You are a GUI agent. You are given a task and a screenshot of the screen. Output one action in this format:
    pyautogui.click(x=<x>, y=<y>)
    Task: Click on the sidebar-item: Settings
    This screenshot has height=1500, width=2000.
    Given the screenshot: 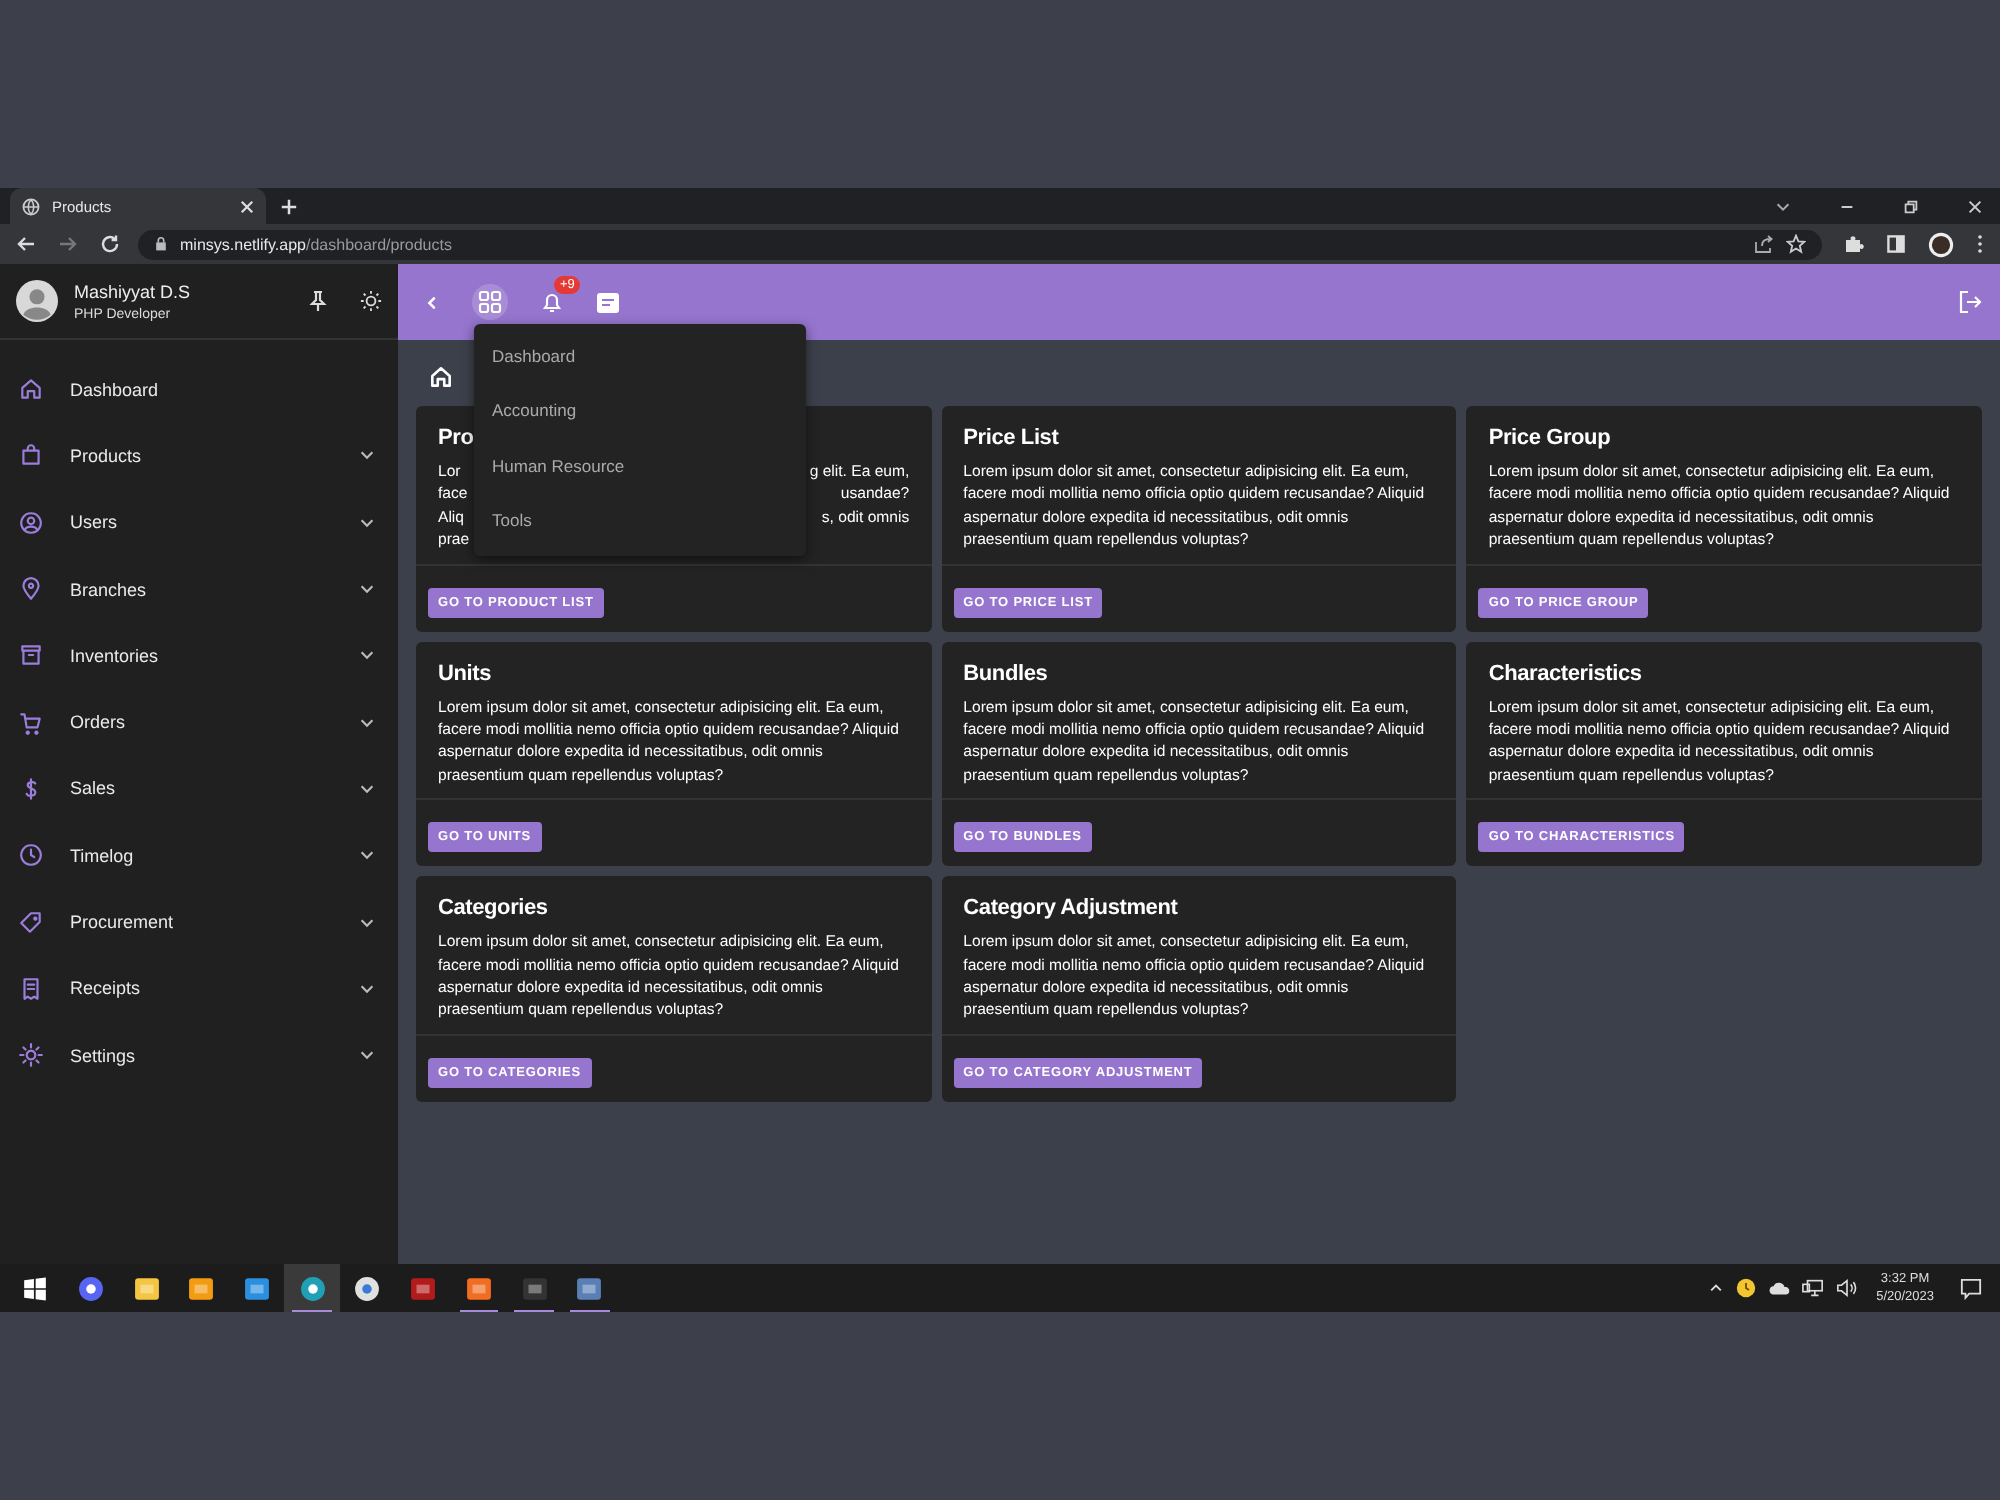 What is the action you would take?
    pyautogui.click(x=199, y=1055)
    